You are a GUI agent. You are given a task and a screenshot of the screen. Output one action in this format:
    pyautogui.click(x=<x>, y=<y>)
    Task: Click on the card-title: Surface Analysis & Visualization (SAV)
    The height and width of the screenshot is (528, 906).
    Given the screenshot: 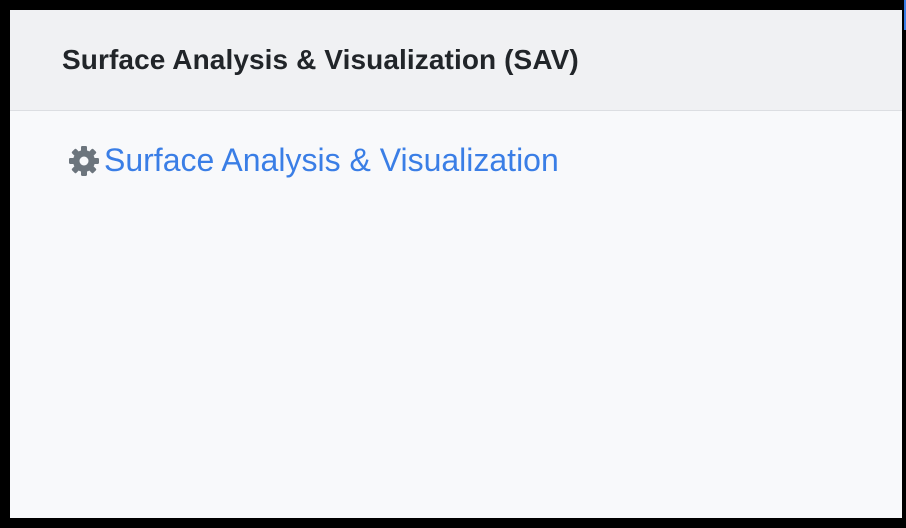 What is the action you would take?
    pyautogui.click(x=320, y=59)
    